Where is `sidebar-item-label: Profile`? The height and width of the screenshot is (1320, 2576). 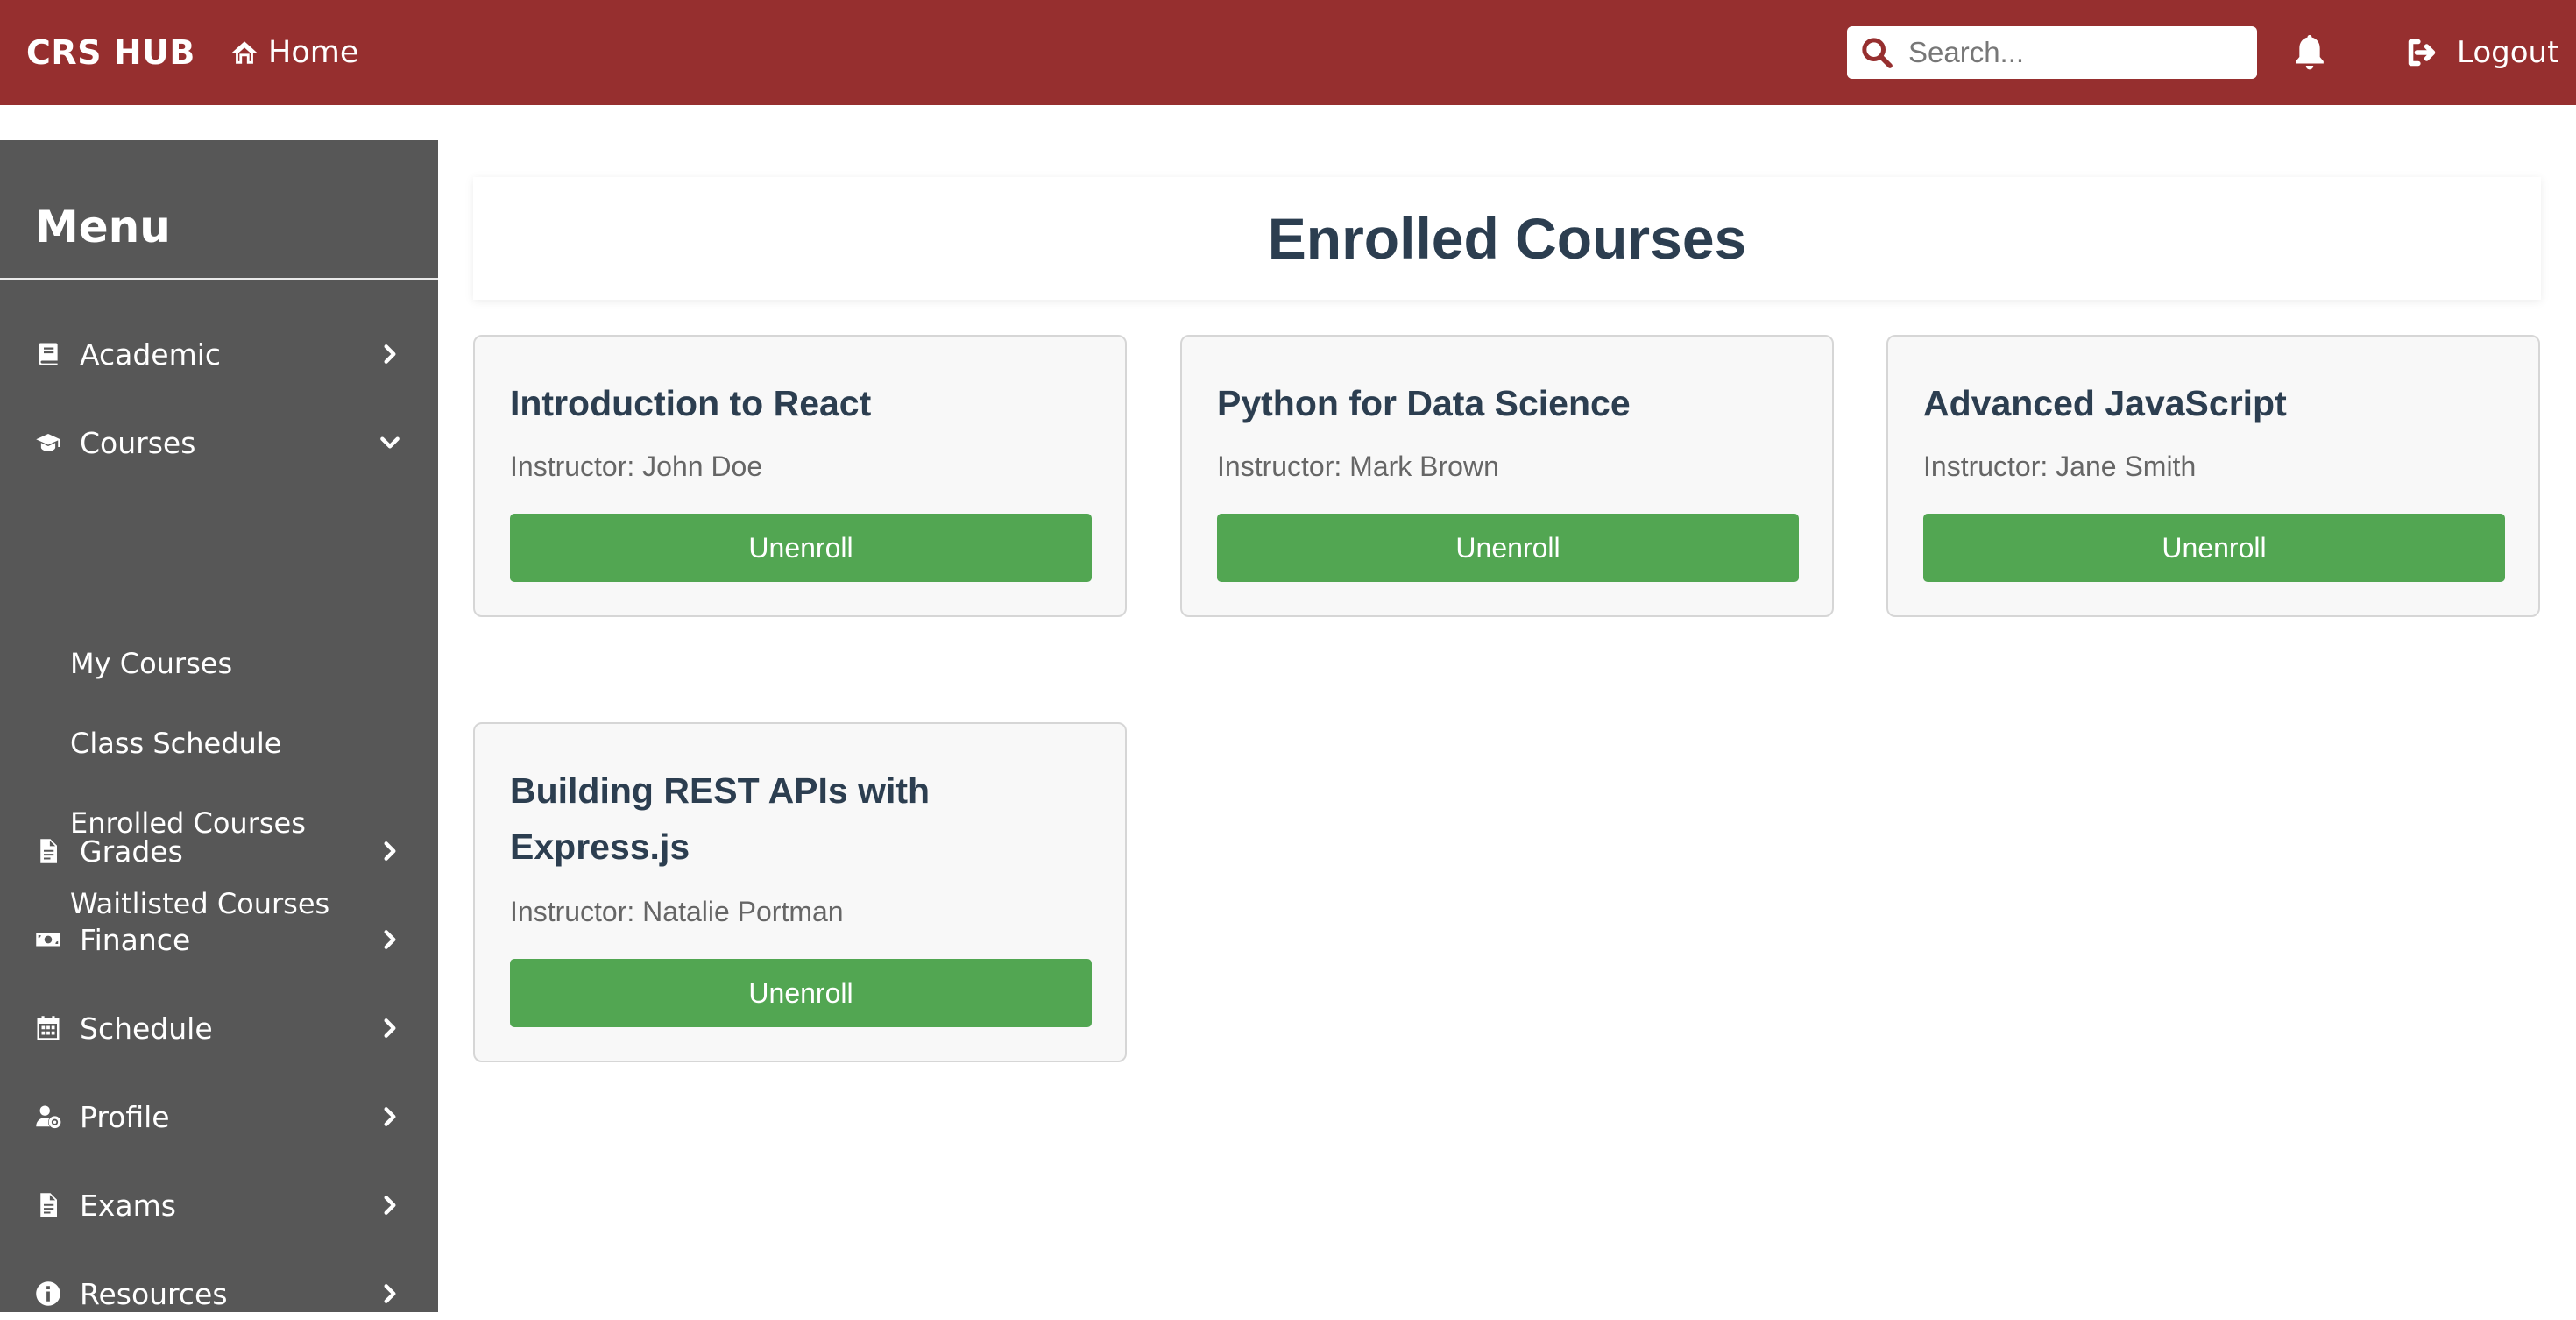
sidebar-item-label: Profile is located at coordinates (125, 1116).